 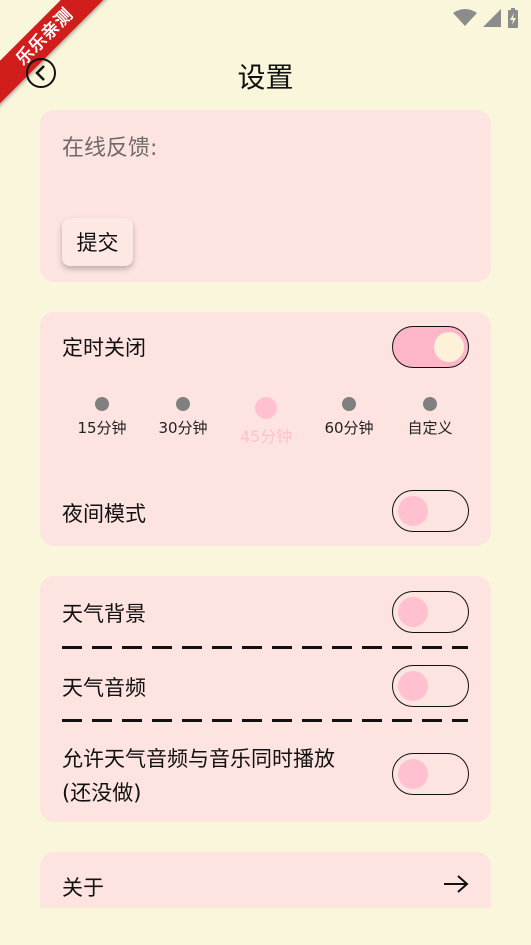 What do you see at coordinates (83, 888) in the screenshot?
I see `about-label: 关于` at bounding box center [83, 888].